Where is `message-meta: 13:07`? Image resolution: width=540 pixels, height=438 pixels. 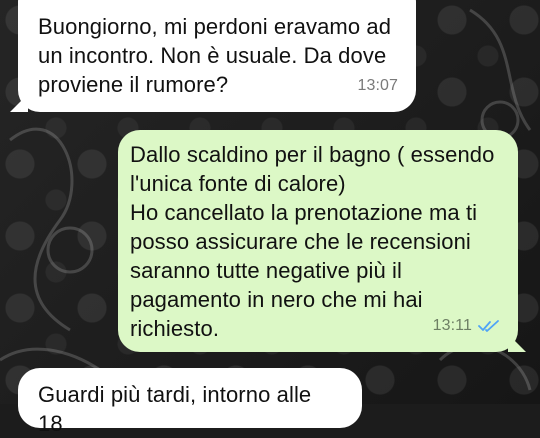
message-meta: 13:07 is located at coordinates (377, 85).